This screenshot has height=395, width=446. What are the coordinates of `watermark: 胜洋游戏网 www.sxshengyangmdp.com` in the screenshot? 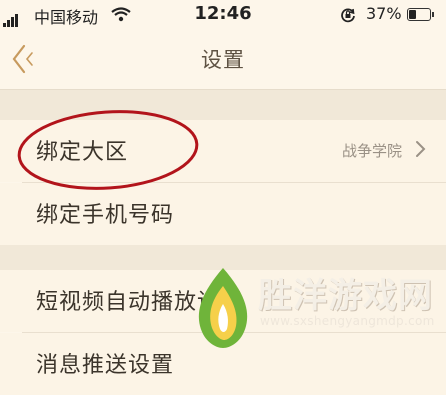 It's located at (316, 310).